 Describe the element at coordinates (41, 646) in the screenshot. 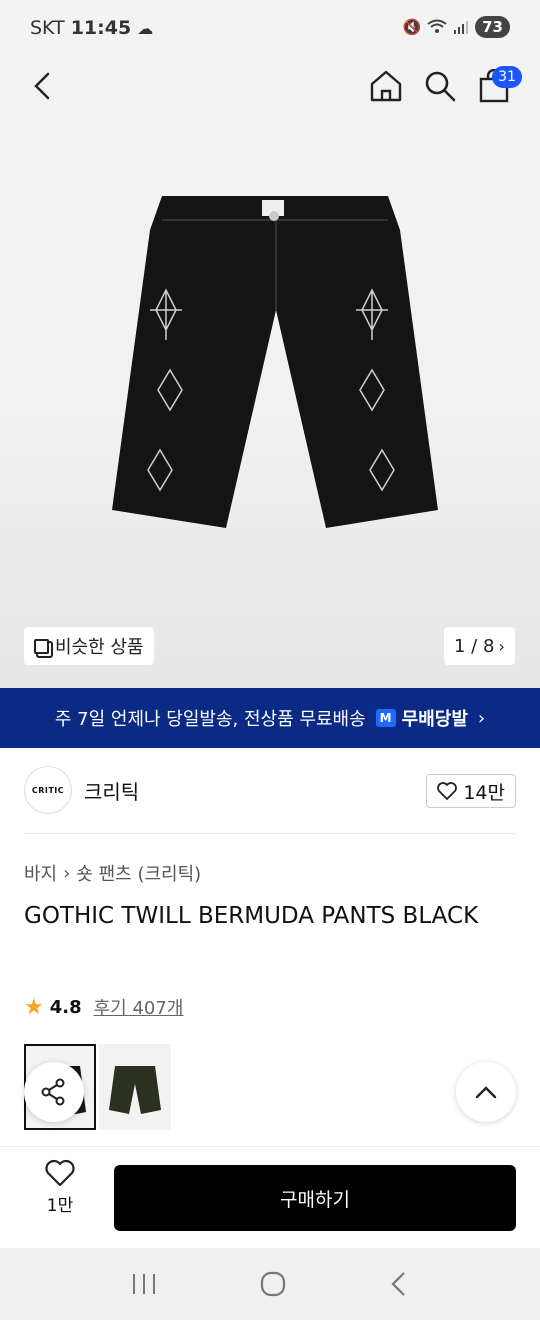

I see `similar-icon` at that location.